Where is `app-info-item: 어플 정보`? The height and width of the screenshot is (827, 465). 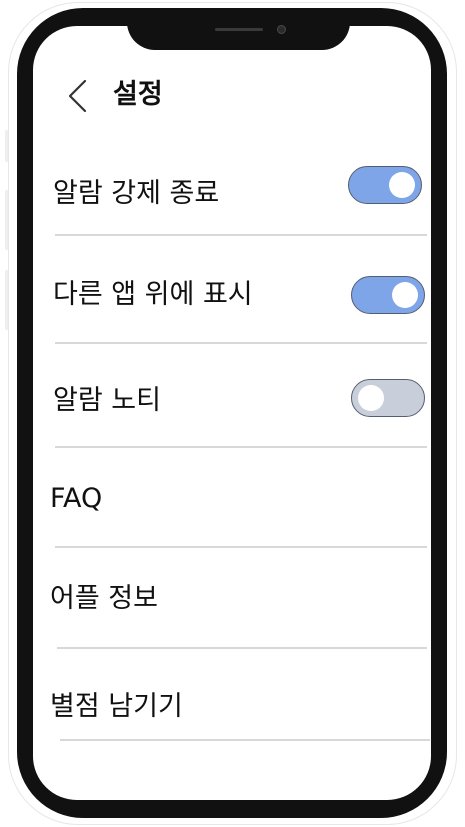 app-info-item: 어플 정보 is located at coordinates (104, 599).